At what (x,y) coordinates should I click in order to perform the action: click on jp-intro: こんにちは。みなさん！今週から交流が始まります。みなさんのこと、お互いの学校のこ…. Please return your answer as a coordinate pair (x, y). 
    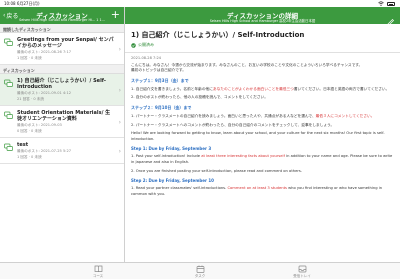
    Looking at the image, I should click on (247, 67).